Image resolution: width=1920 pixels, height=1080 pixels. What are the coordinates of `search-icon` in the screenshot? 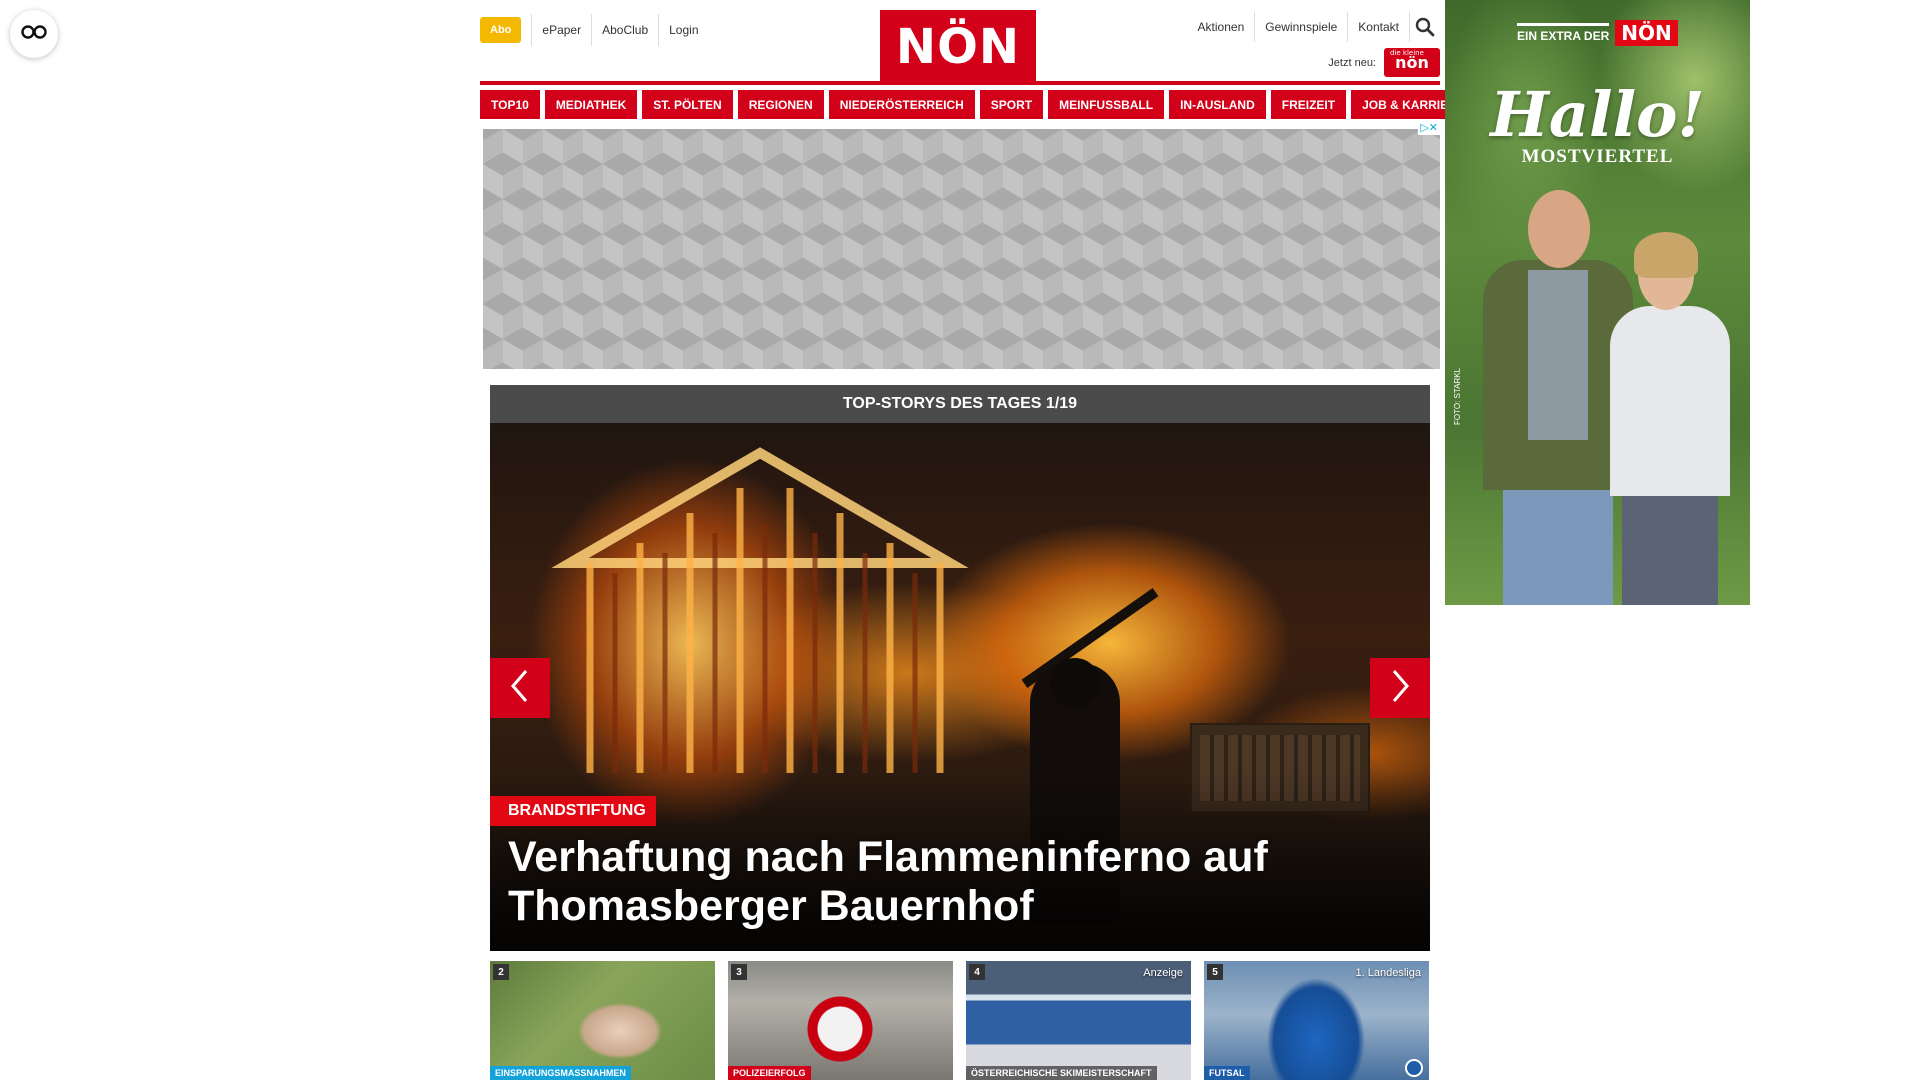 It's located at (1425, 27).